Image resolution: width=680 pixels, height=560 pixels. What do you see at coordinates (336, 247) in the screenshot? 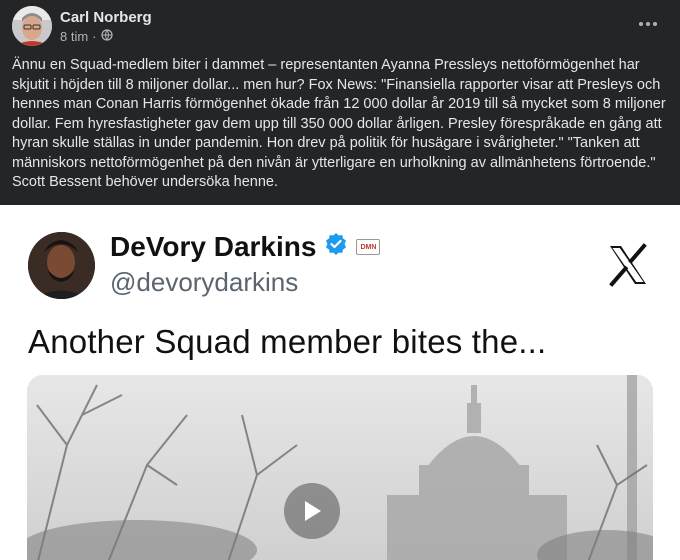
I see `verified-badge-icon` at bounding box center [336, 247].